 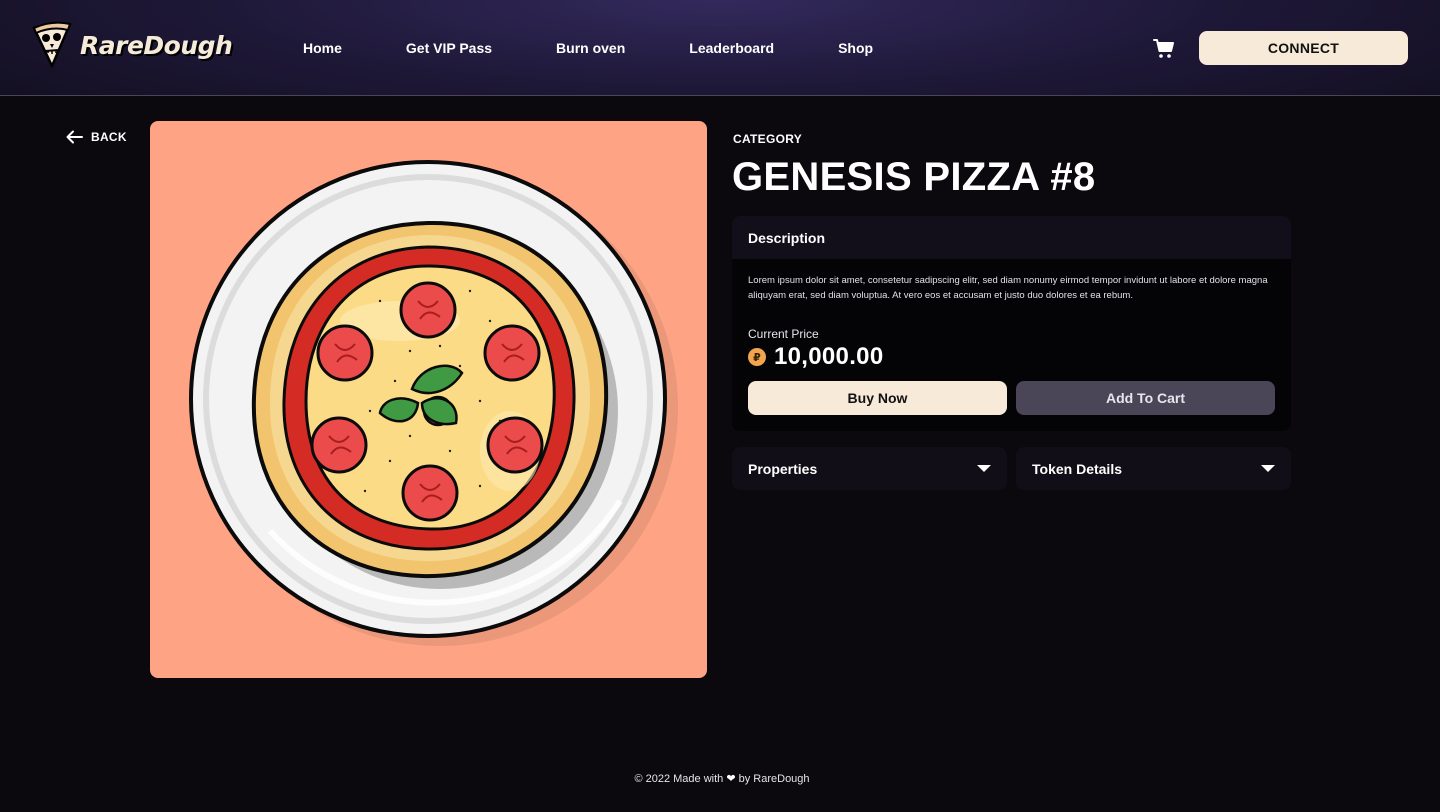 I want to click on nav-home: Home, so click(x=322, y=48).